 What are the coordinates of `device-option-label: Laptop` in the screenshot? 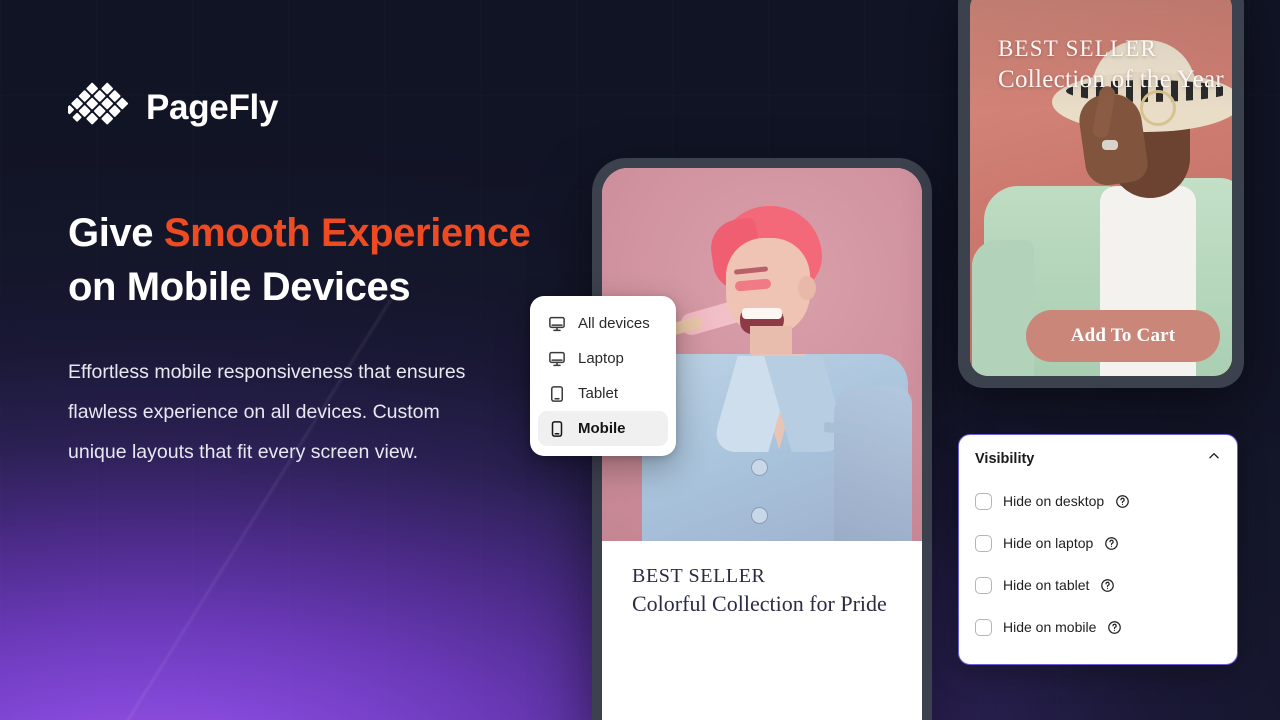 It's located at (601, 358).